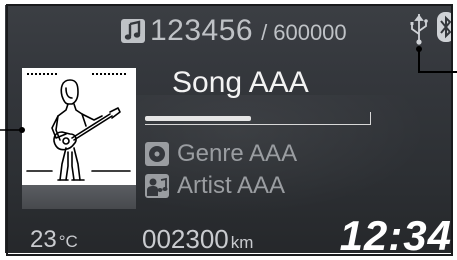 The height and width of the screenshot is (260, 457). I want to click on genre-row: Genre AAA, so click(221, 154).